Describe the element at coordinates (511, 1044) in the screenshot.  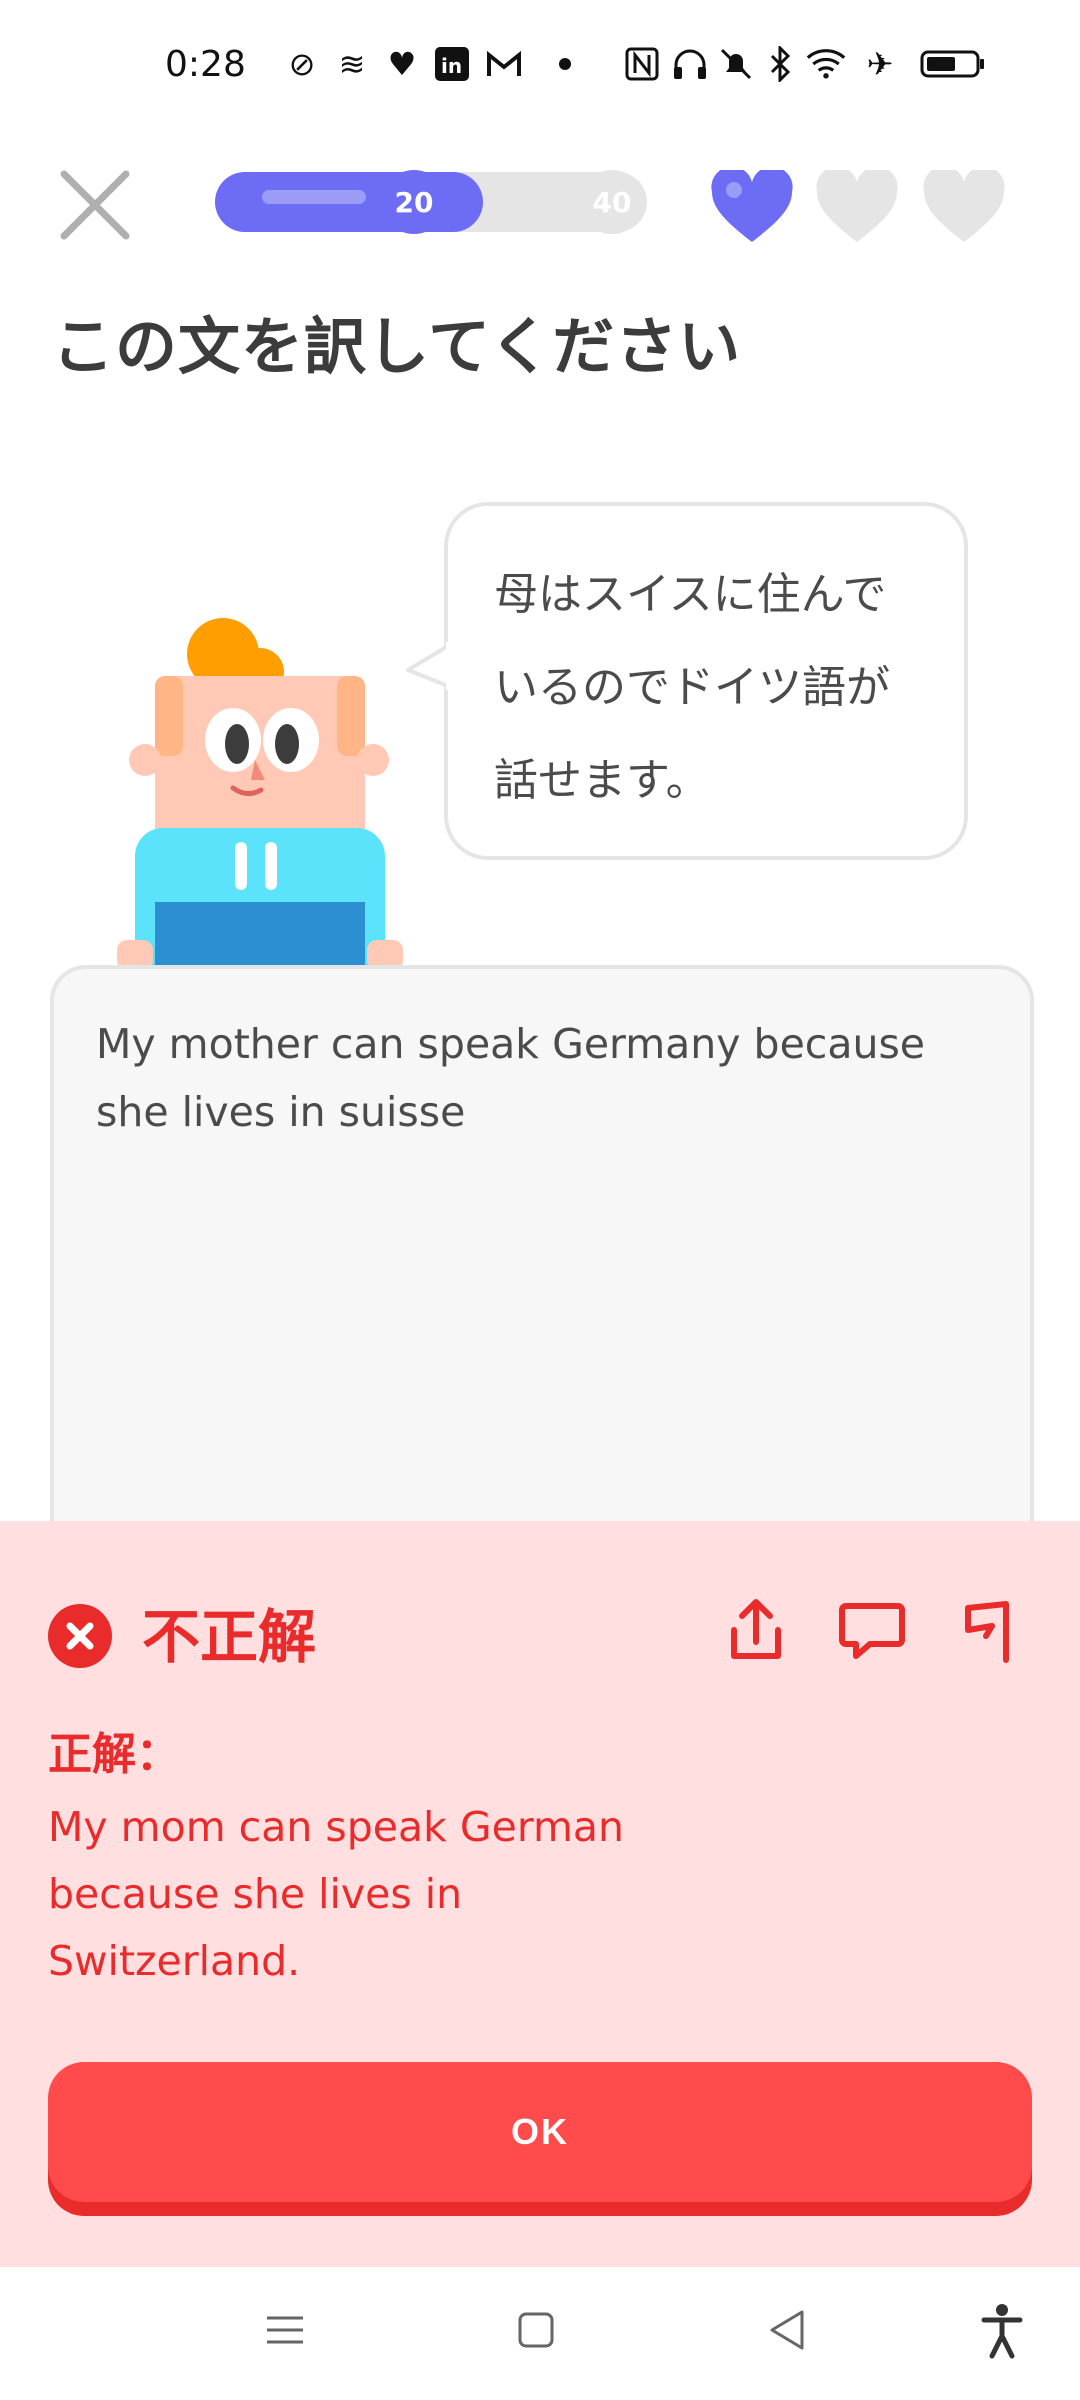
I see `answer-line: My mother can speak Germany because` at that location.